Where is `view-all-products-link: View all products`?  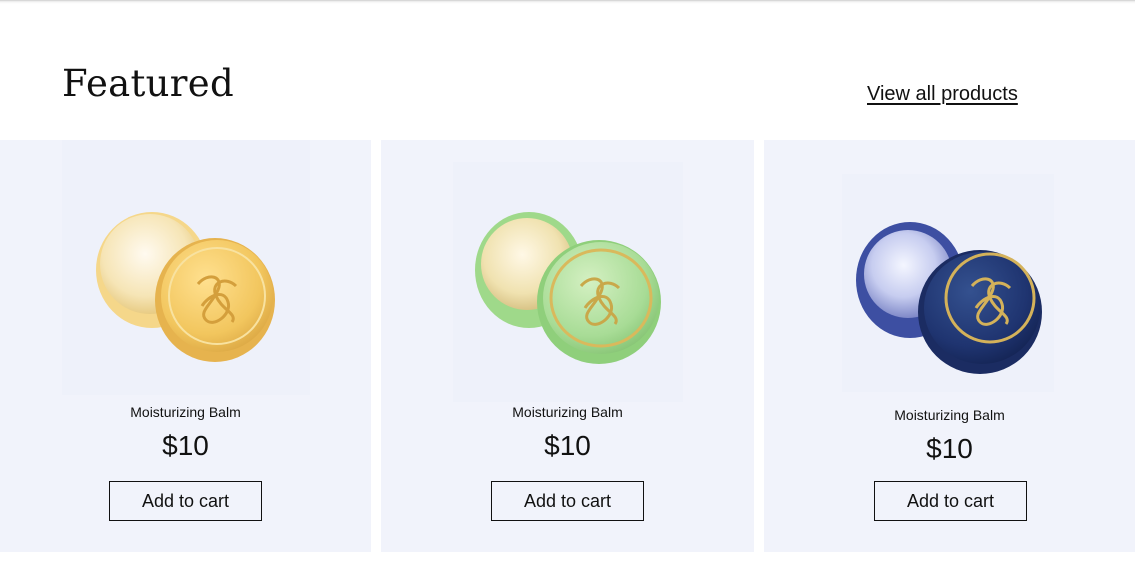 view-all-products-link: View all products is located at coordinates (942, 94).